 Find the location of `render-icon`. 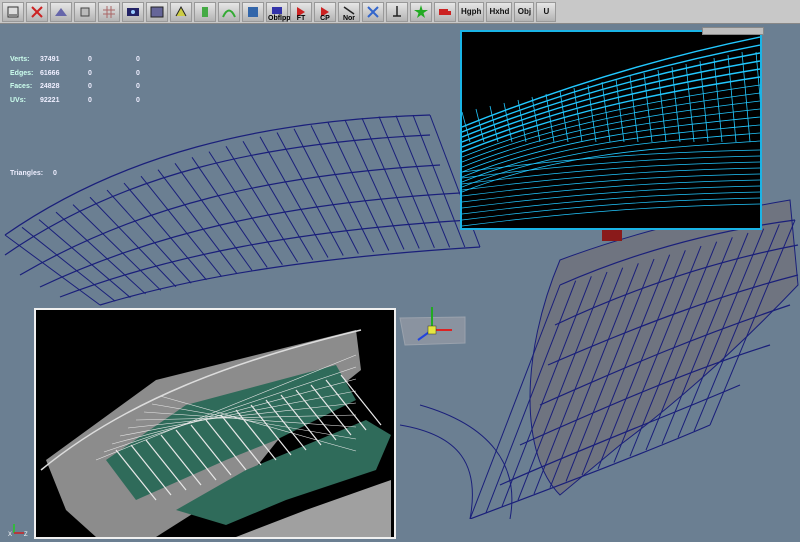

render-icon is located at coordinates (133, 11).